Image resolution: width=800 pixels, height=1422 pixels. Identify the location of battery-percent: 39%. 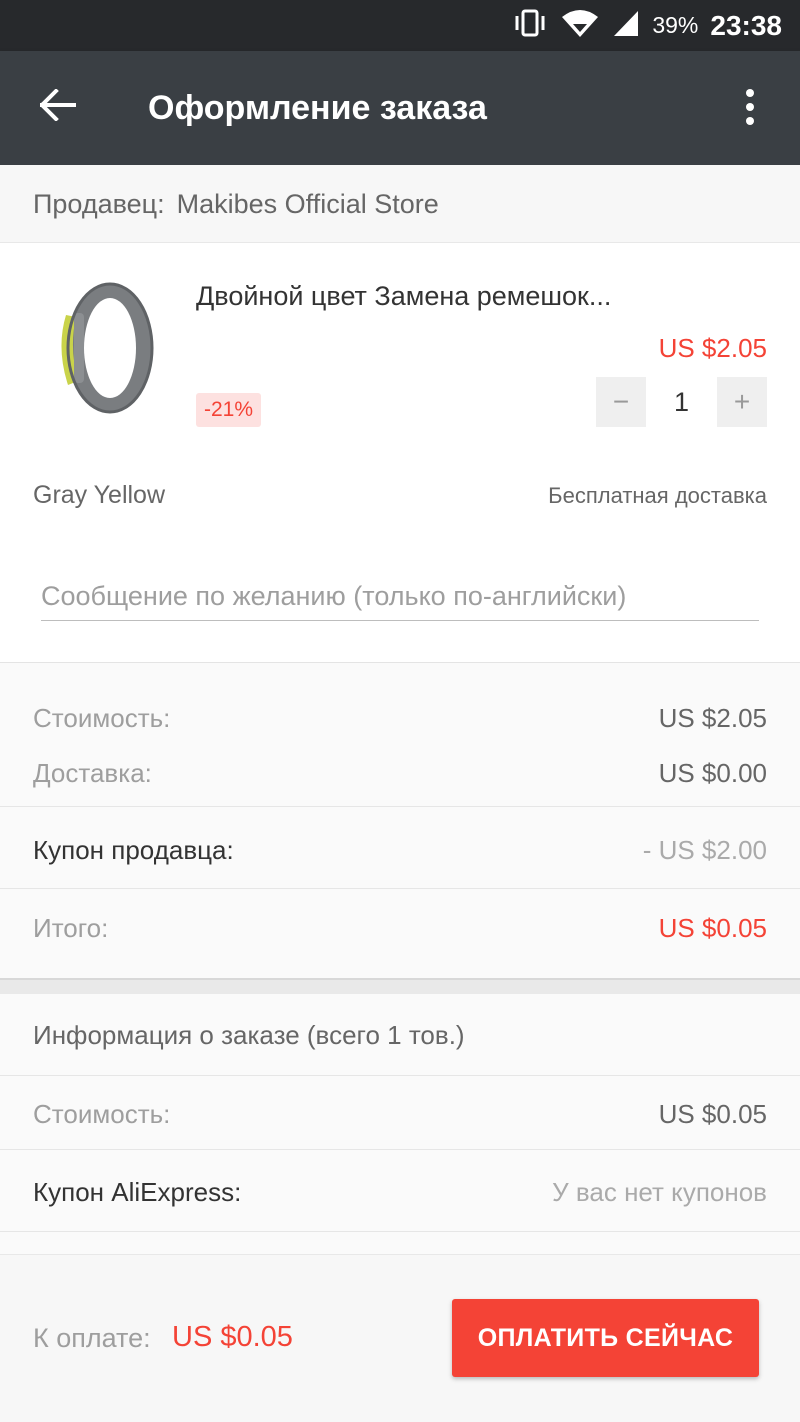
(675, 25).